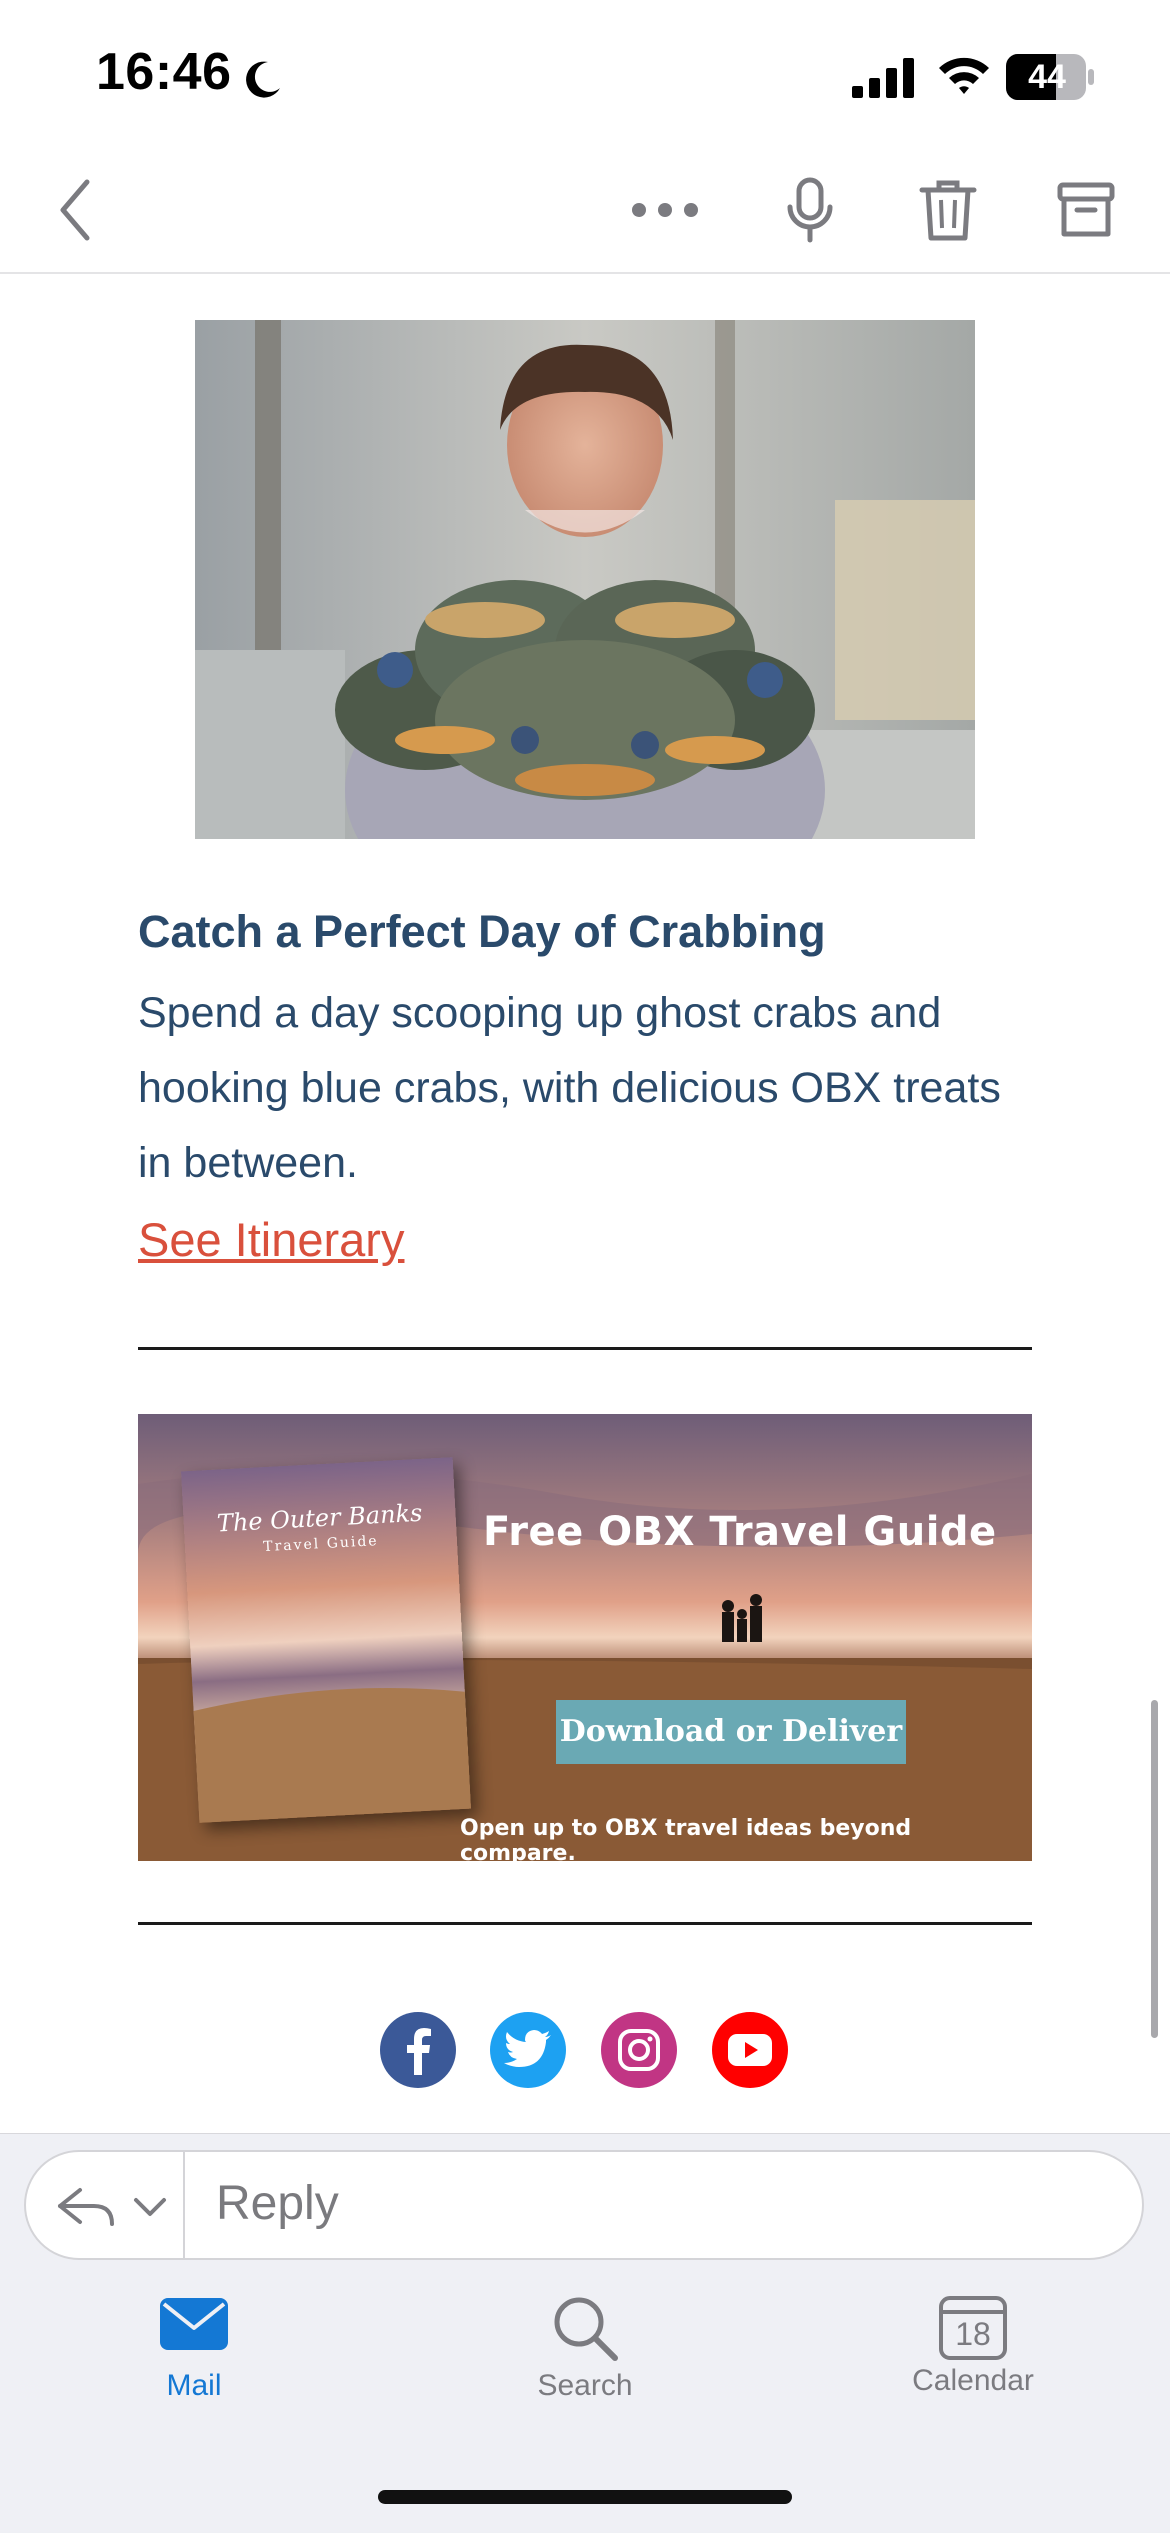 The width and height of the screenshot is (1170, 2533). Describe the element at coordinates (194, 2324) in the screenshot. I see `envelope-icon` at that location.